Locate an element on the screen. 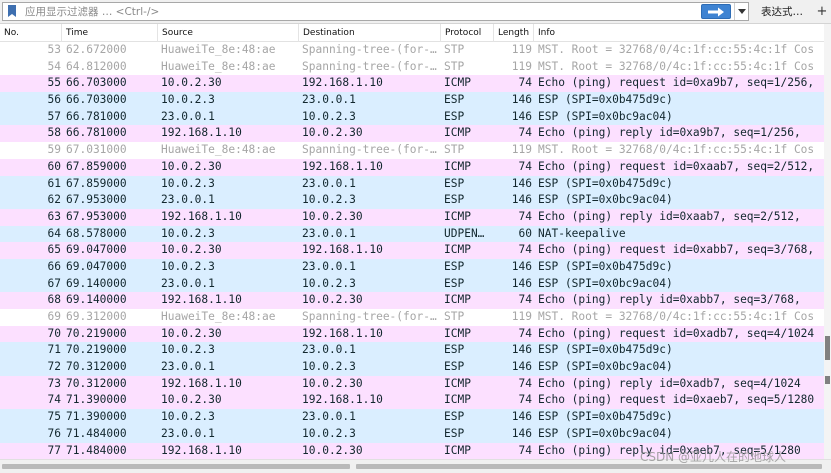 The image size is (831, 473). packet-number: 73 is located at coordinates (54, 383).